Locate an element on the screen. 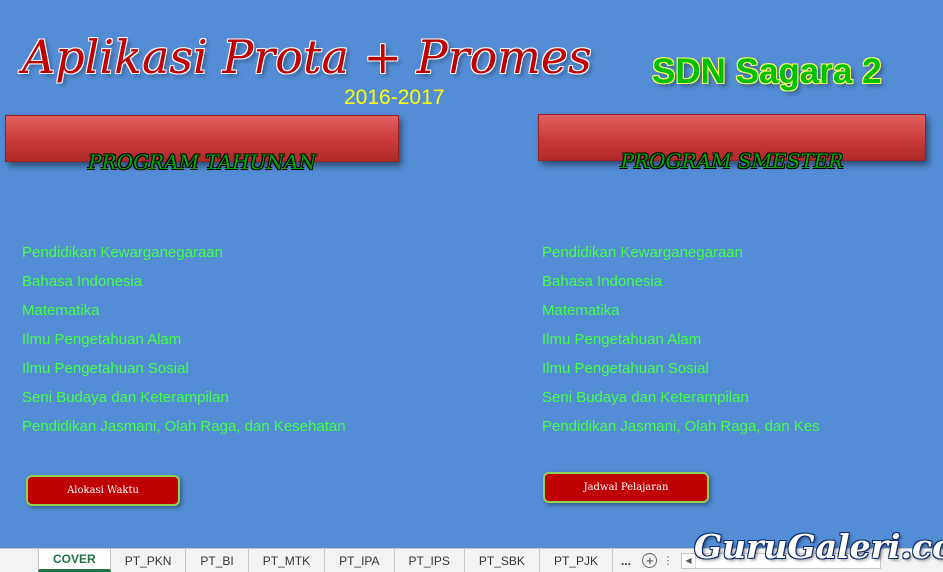 The image size is (943, 572). tab-pt-pkn: PT_PKN is located at coordinates (149, 560).